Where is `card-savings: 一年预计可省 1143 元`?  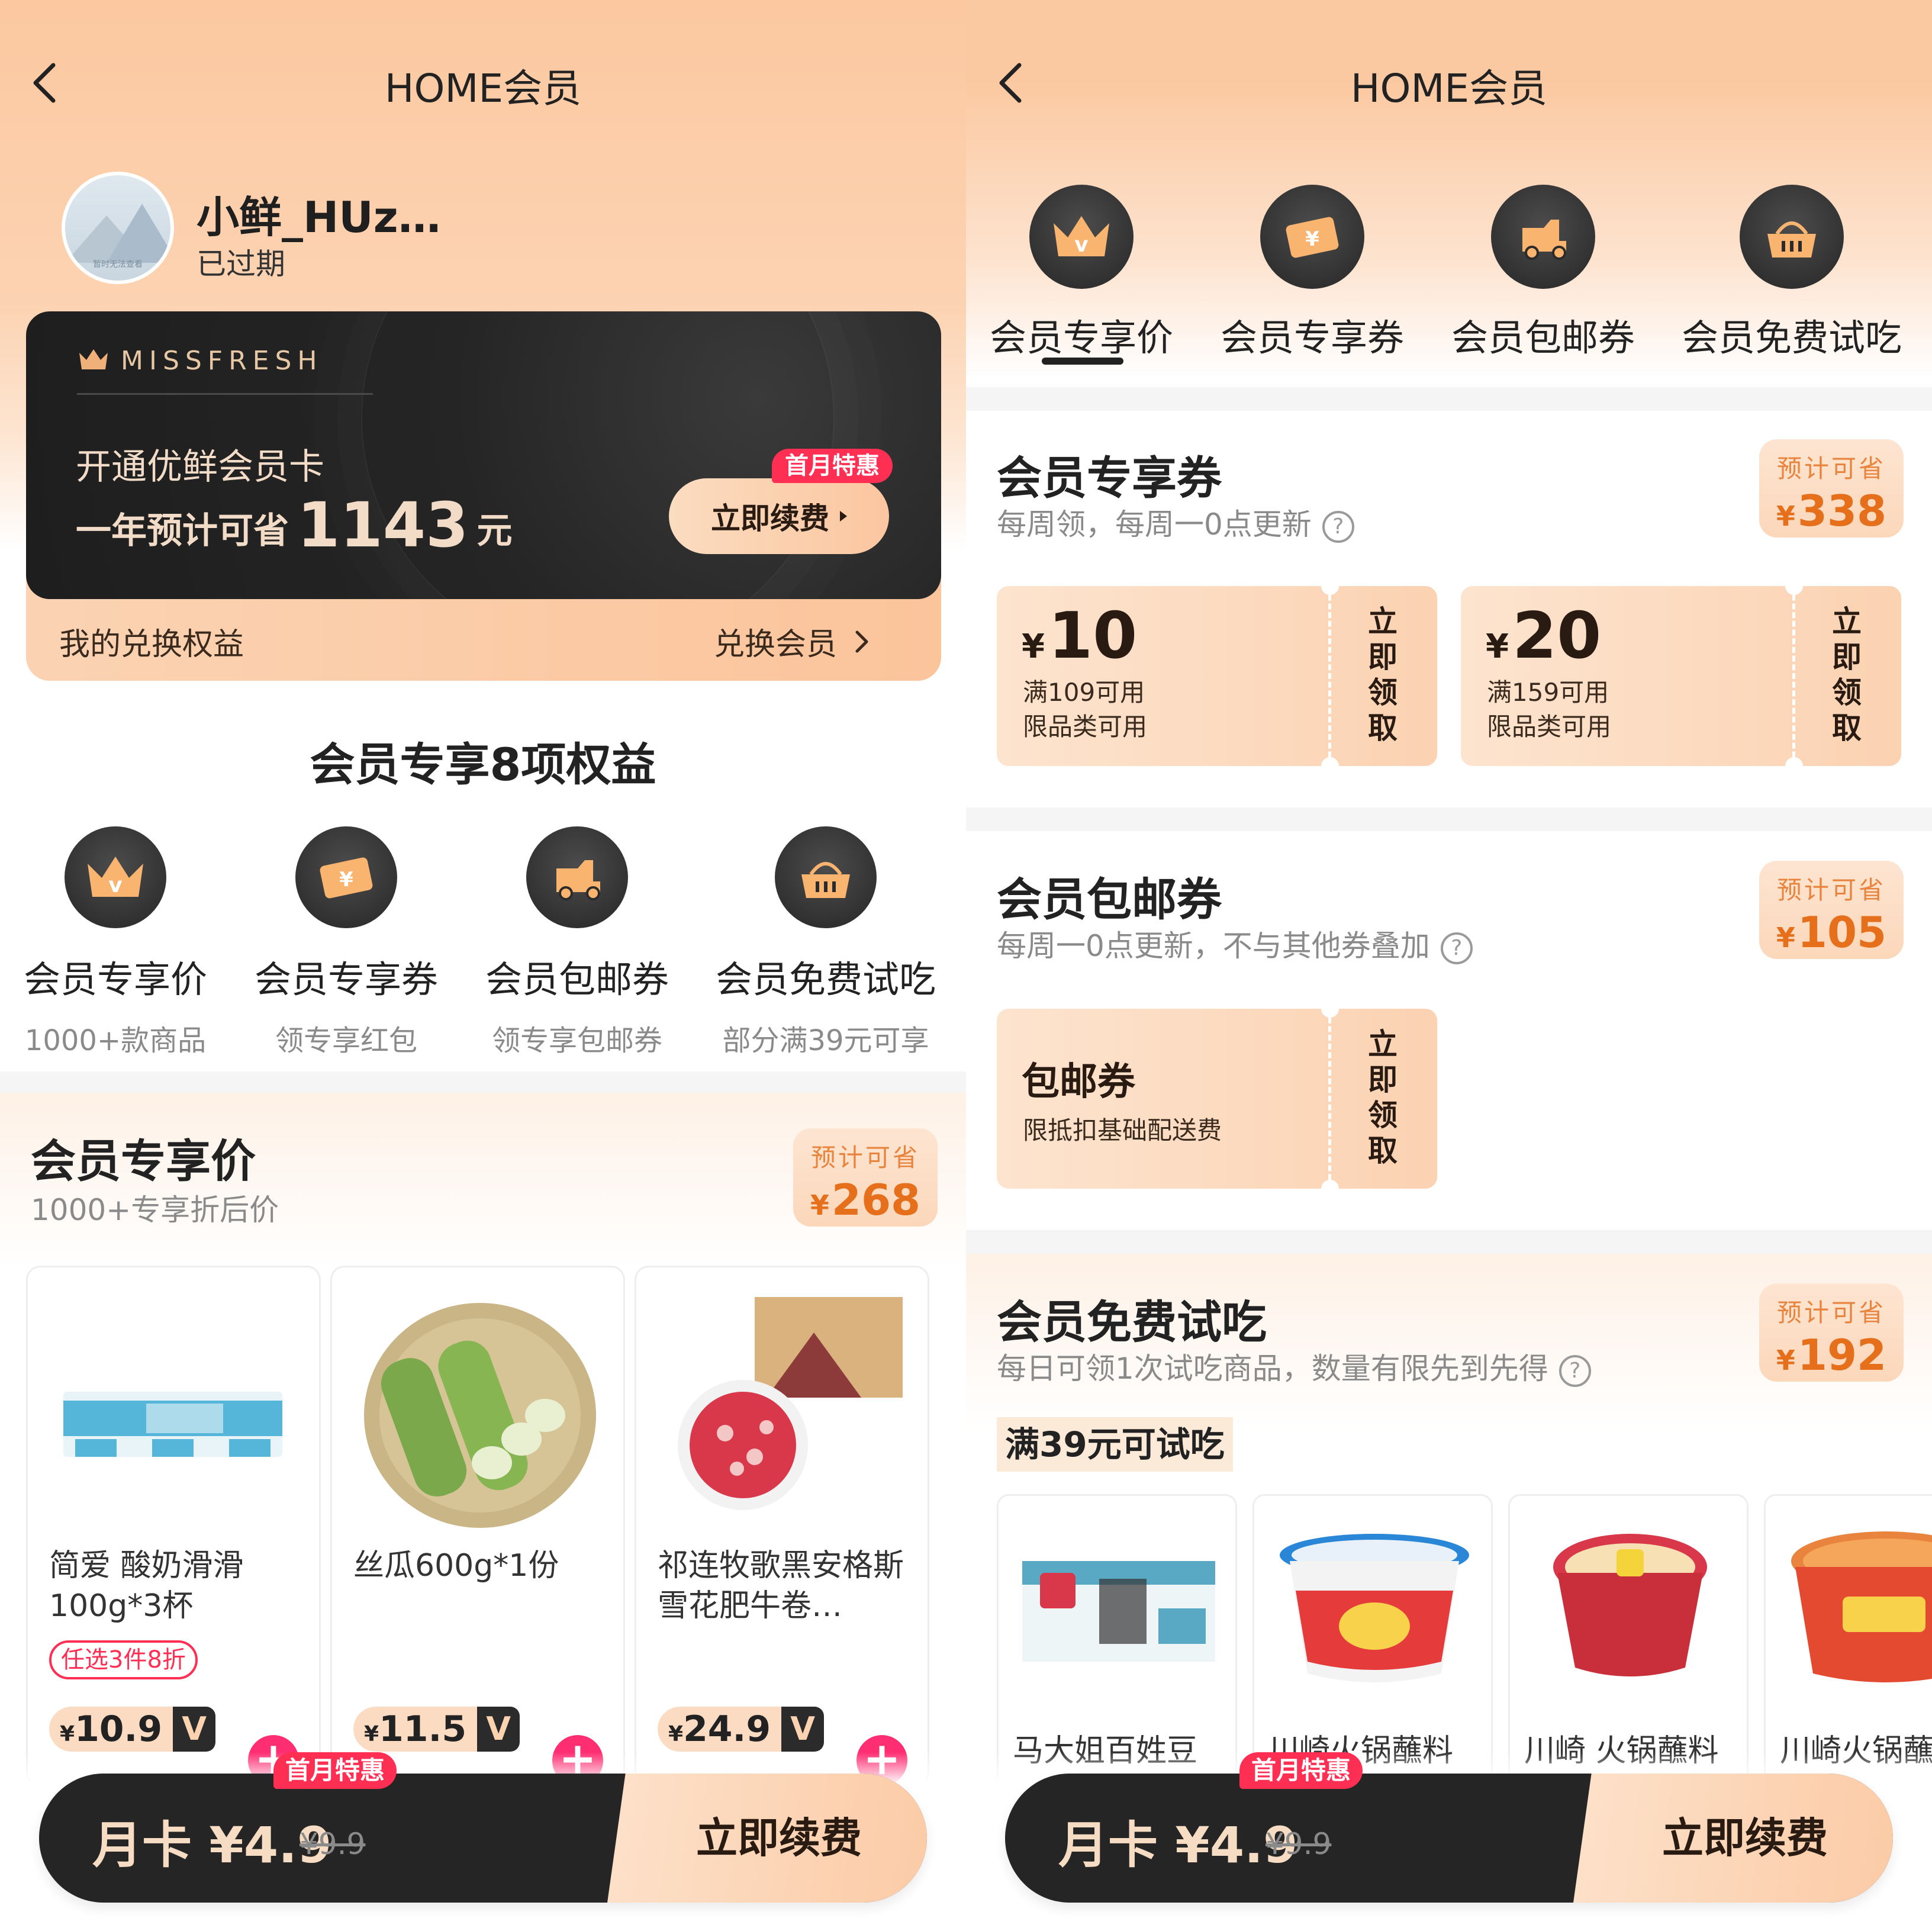
card-savings: 一年预计可省 1143 元 is located at coordinates (294, 525).